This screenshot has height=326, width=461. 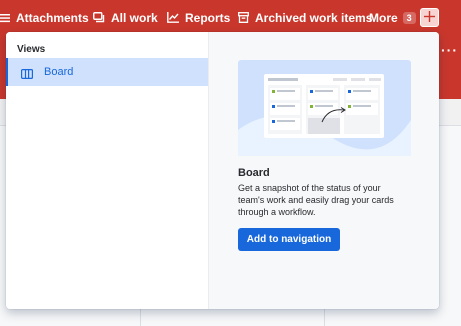 What do you see at coordinates (314, 17) in the screenshot?
I see `nav-item-label: Archived work items` at bounding box center [314, 17].